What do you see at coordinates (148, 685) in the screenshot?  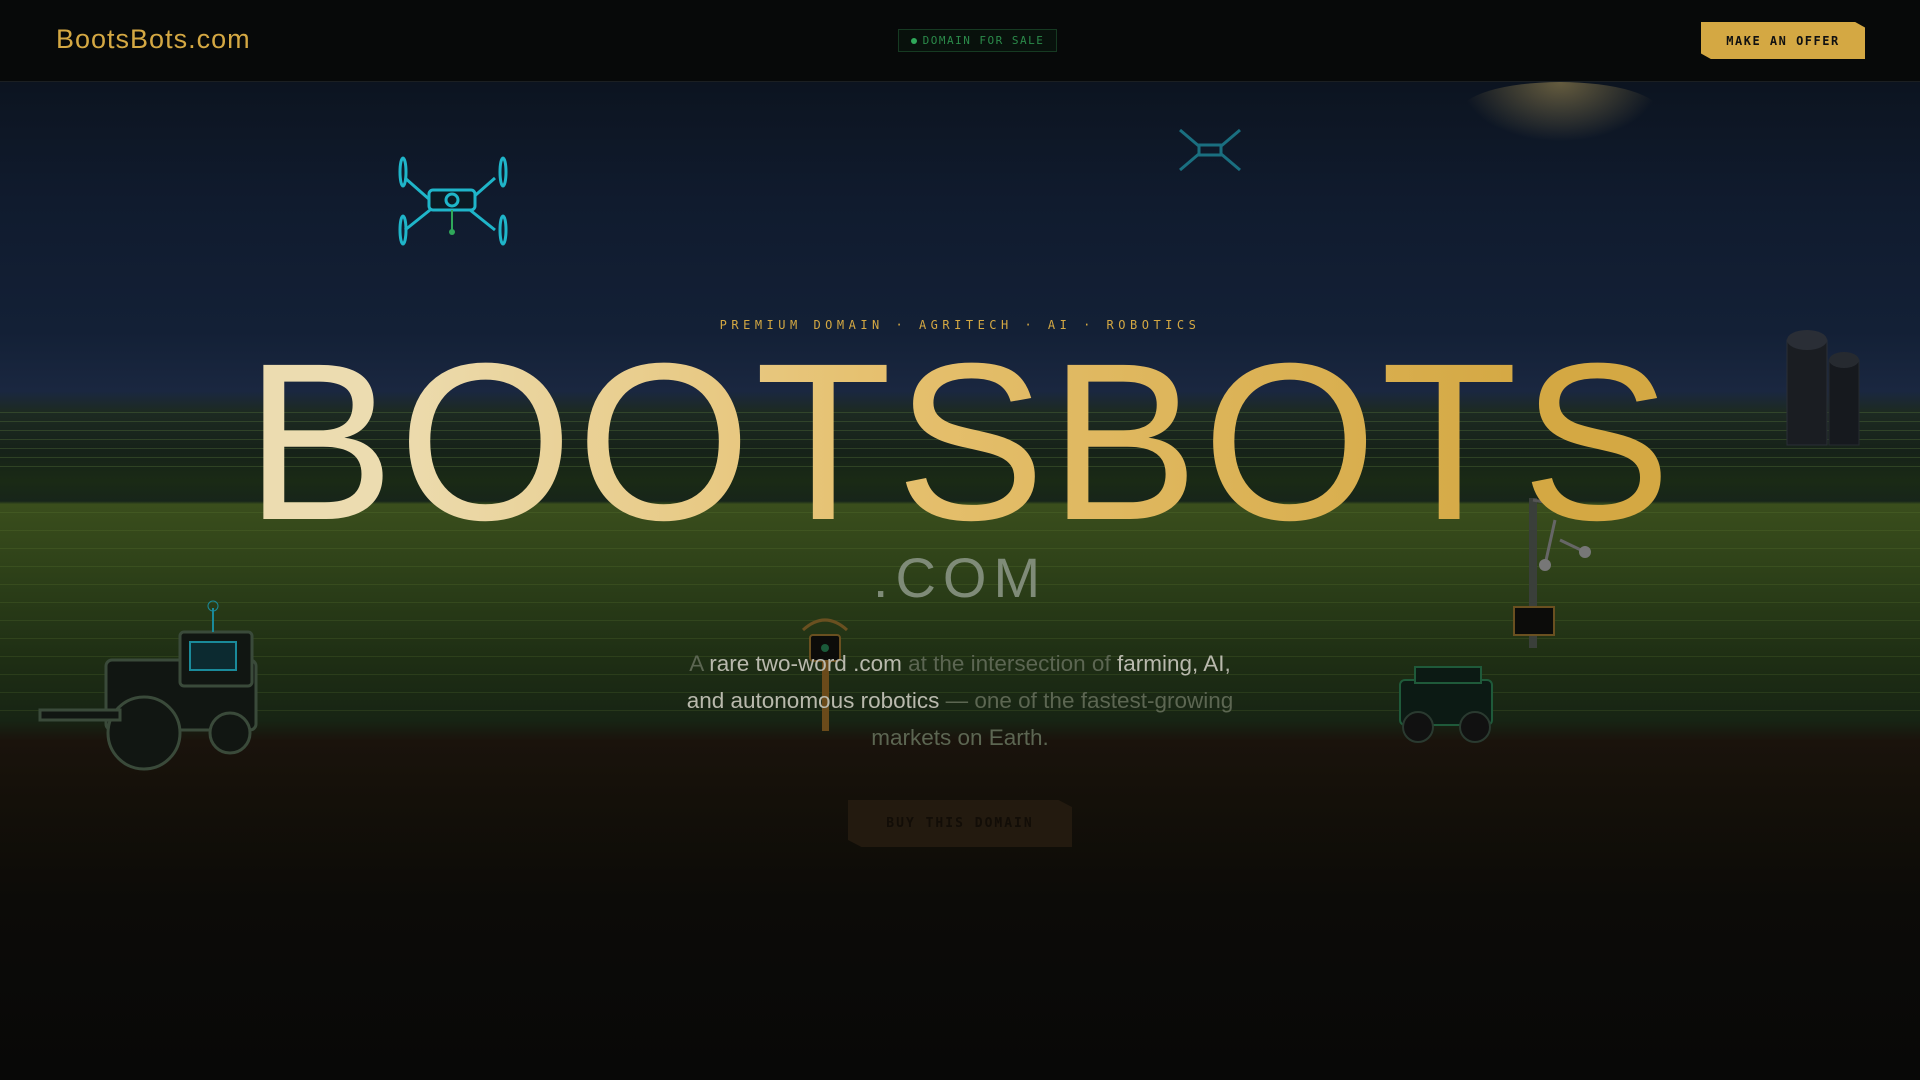 I see `tractor-icon` at bounding box center [148, 685].